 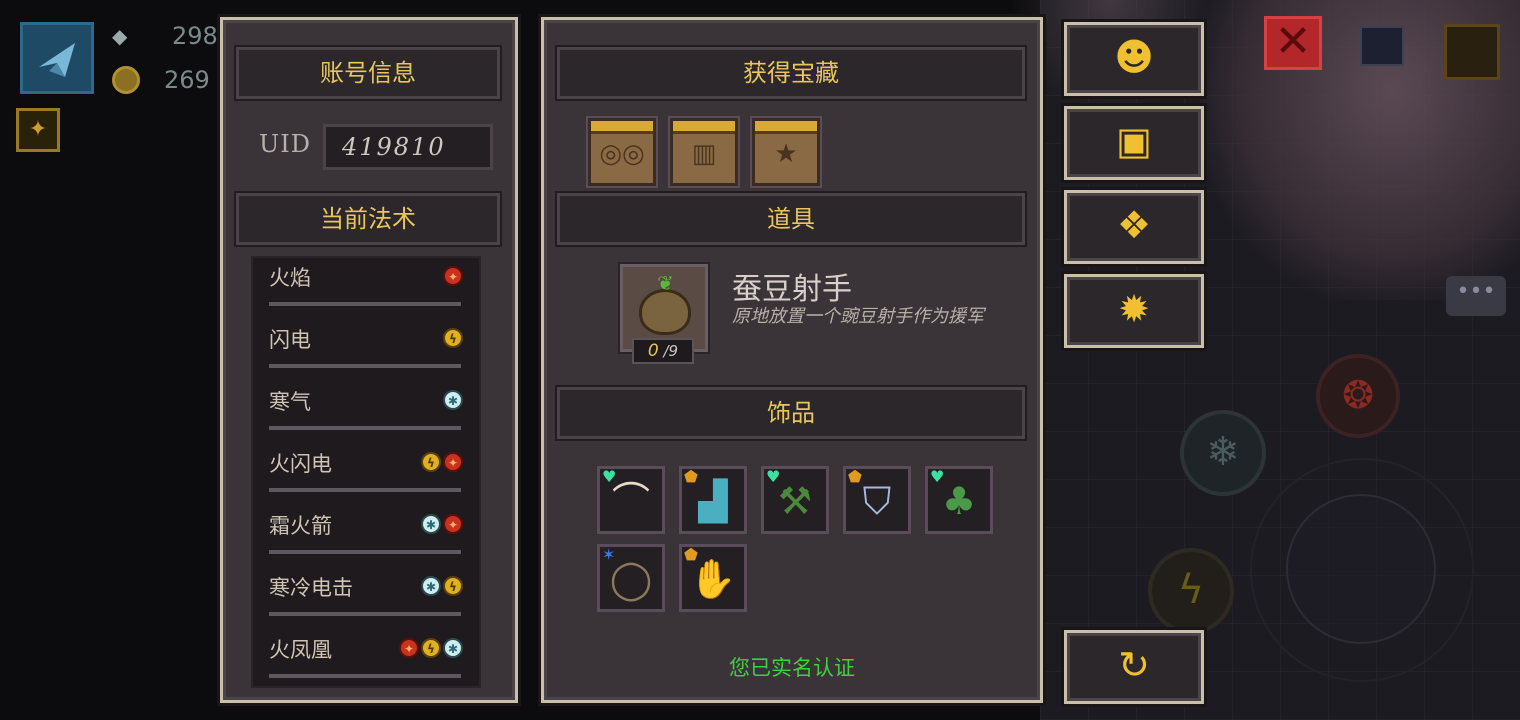 I want to click on spell-row: 寒气 ✱, so click(x=366, y=413).